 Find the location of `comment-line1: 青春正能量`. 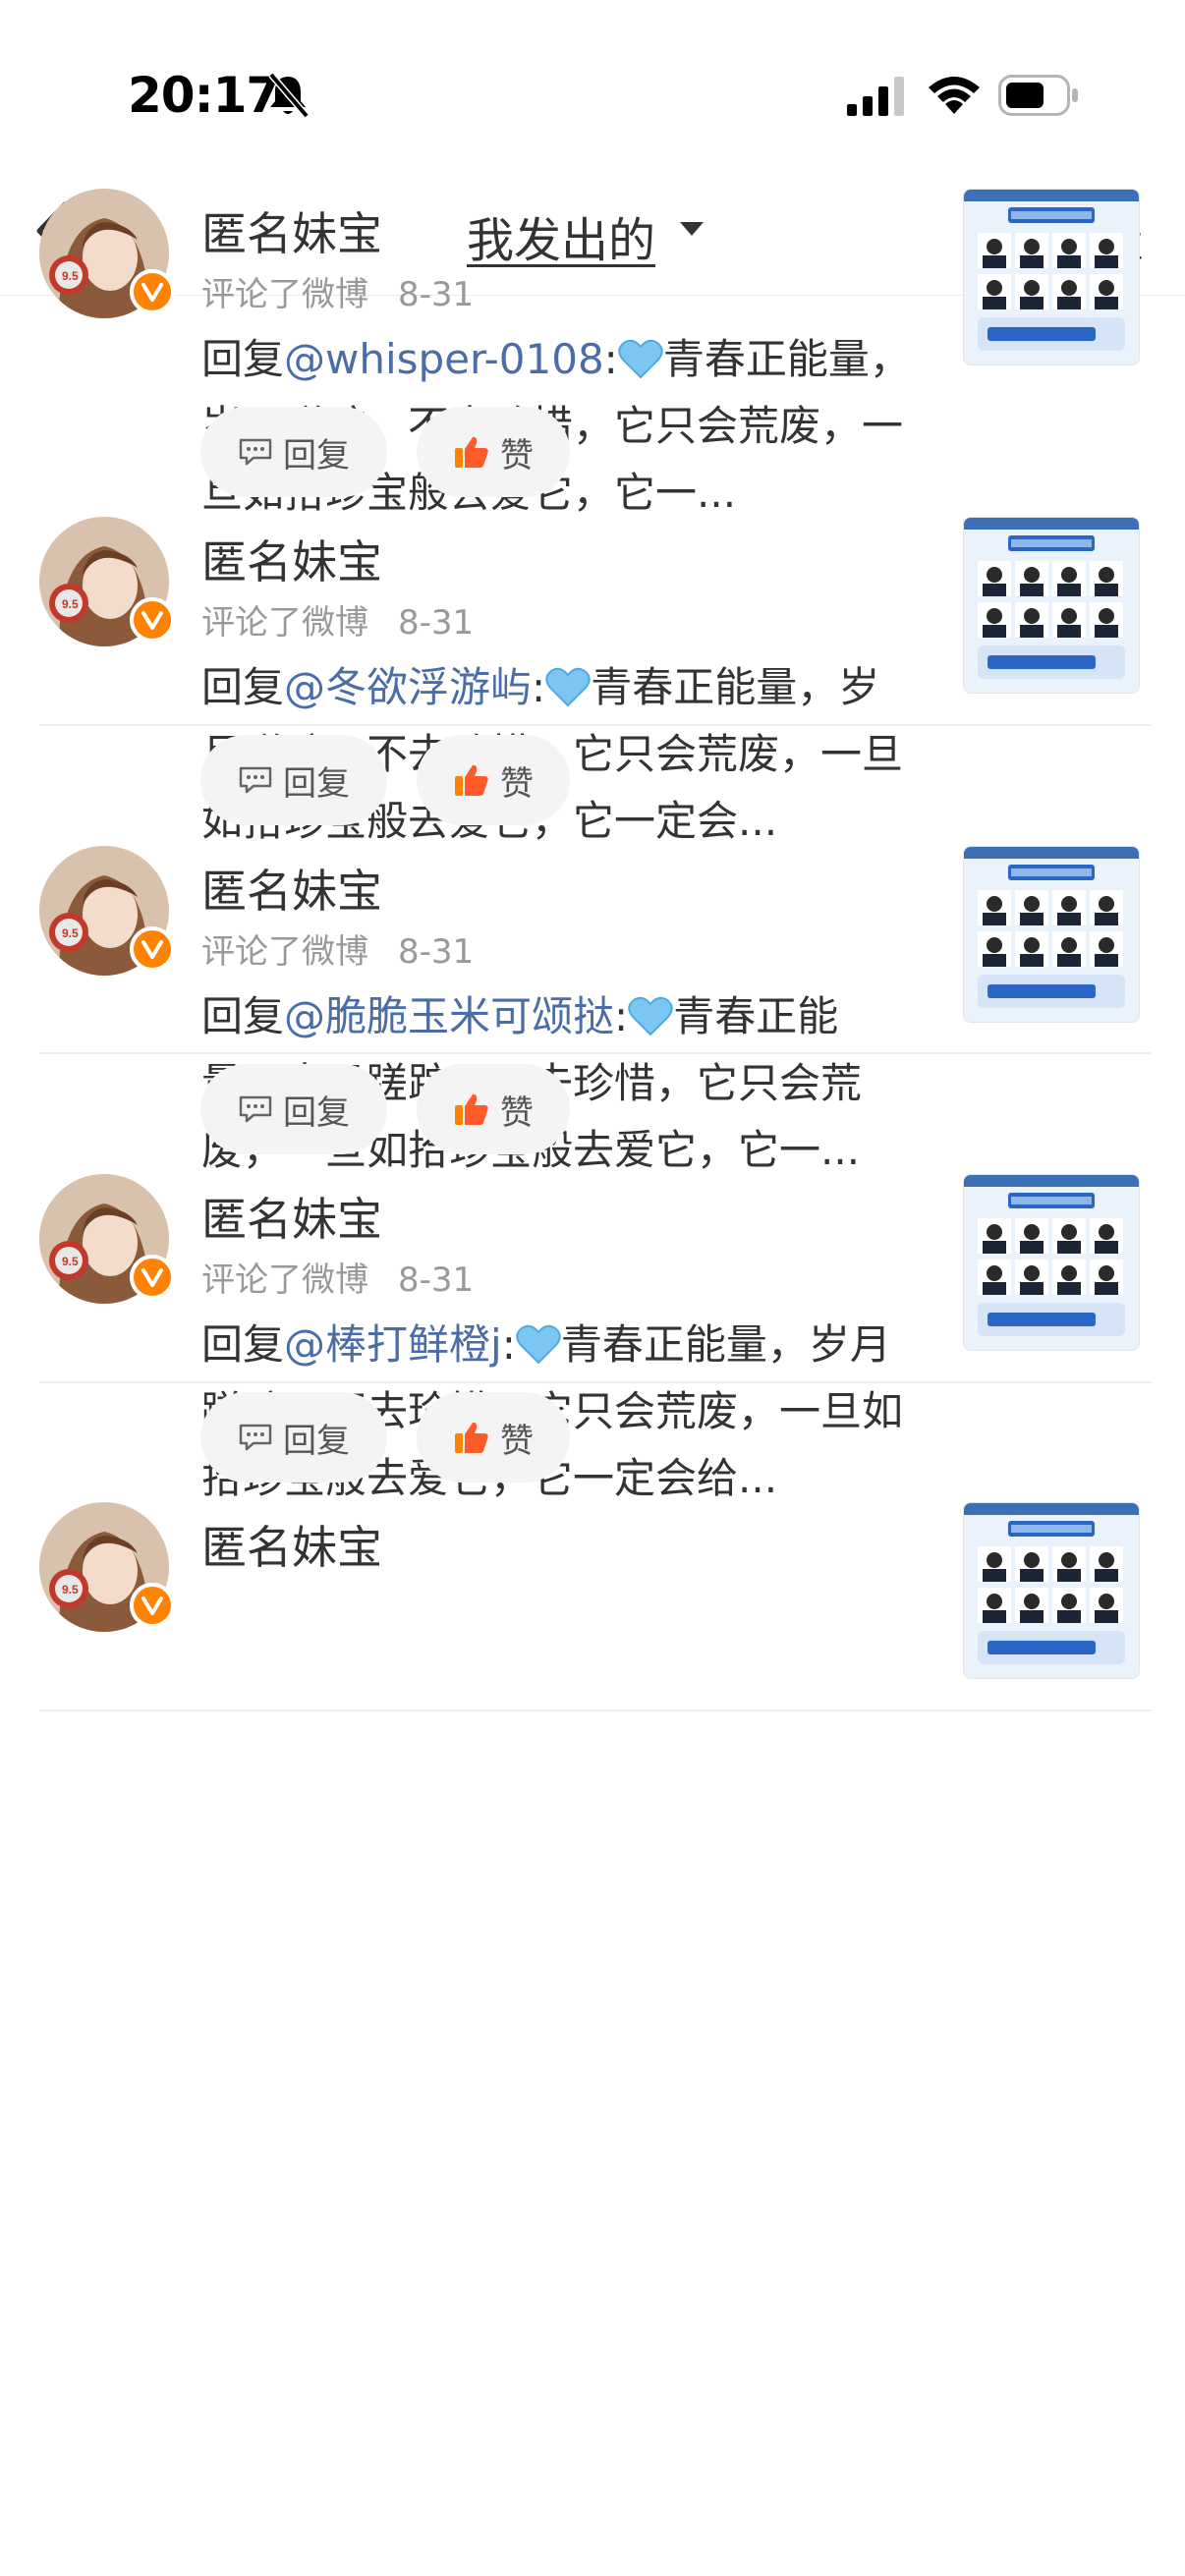

comment-line1: 青春正能量 is located at coordinates (766, 359).